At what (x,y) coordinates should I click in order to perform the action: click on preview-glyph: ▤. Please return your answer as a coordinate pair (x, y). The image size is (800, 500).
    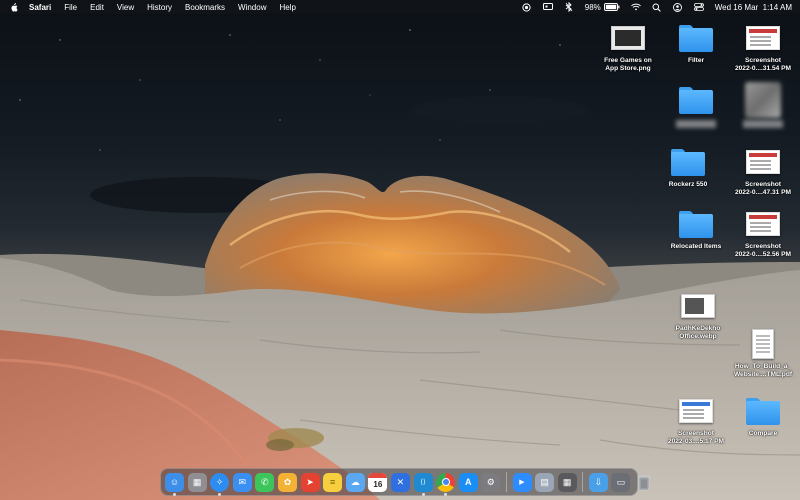
    Looking at the image, I should click on (544, 481).